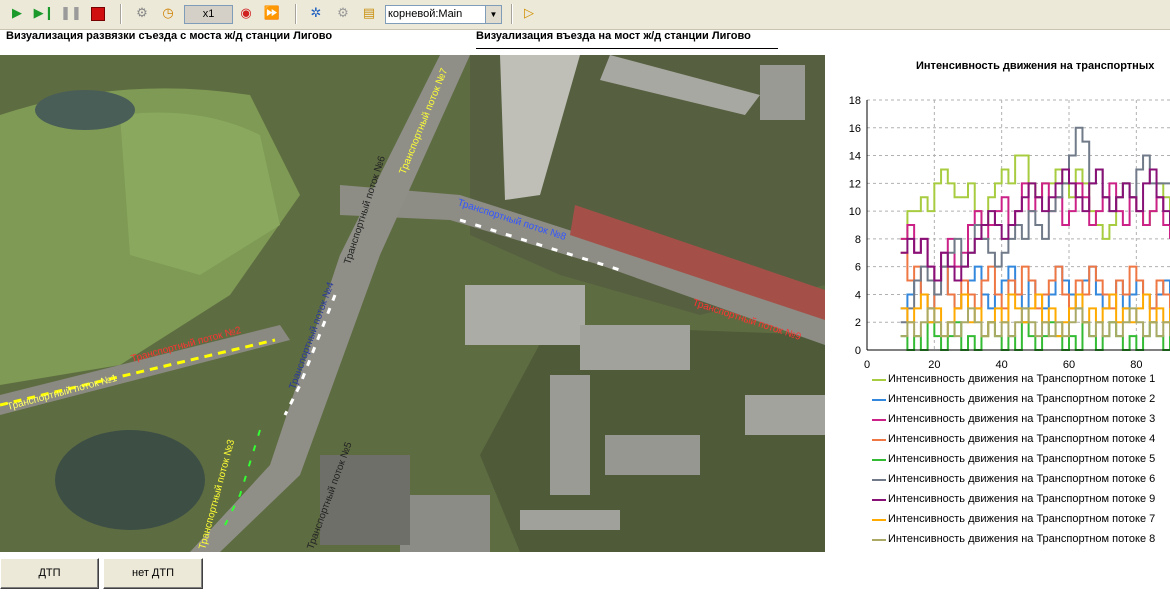 Image resolution: width=1170 pixels, height=593 pixels. What do you see at coordinates (867, 364) in the screenshot?
I see `x-tick-label: 0` at bounding box center [867, 364].